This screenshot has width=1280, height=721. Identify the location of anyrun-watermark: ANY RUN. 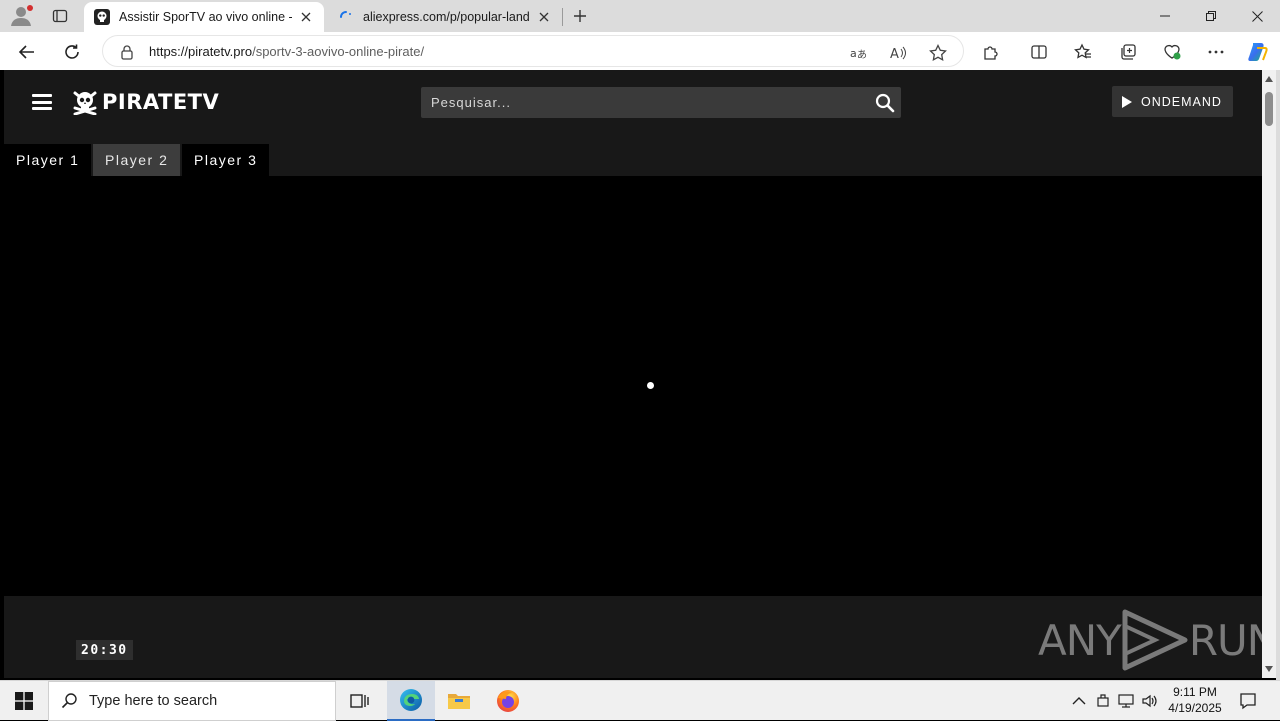
(1150, 640).